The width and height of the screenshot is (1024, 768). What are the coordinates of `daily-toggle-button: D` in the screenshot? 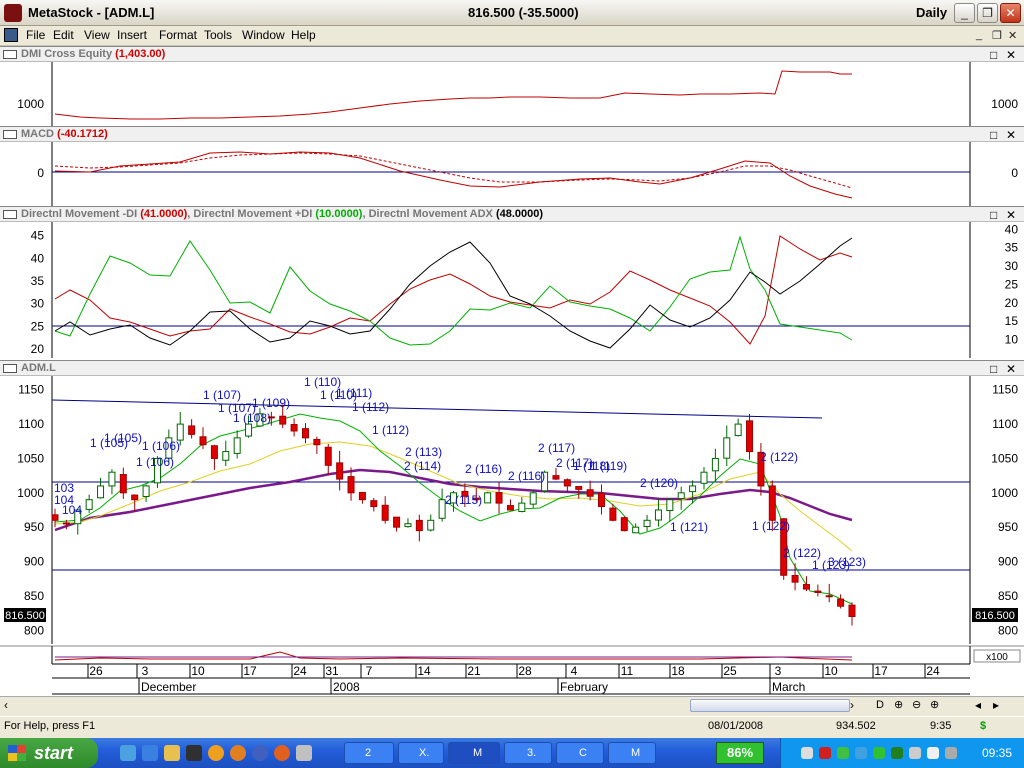 It's located at (880, 705).